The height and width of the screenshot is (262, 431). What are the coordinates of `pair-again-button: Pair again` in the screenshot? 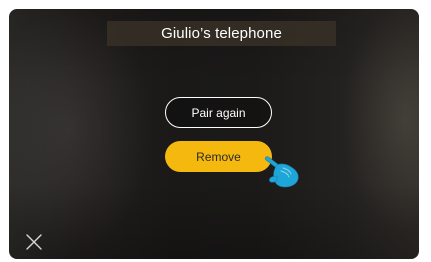 It's located at (218, 112).